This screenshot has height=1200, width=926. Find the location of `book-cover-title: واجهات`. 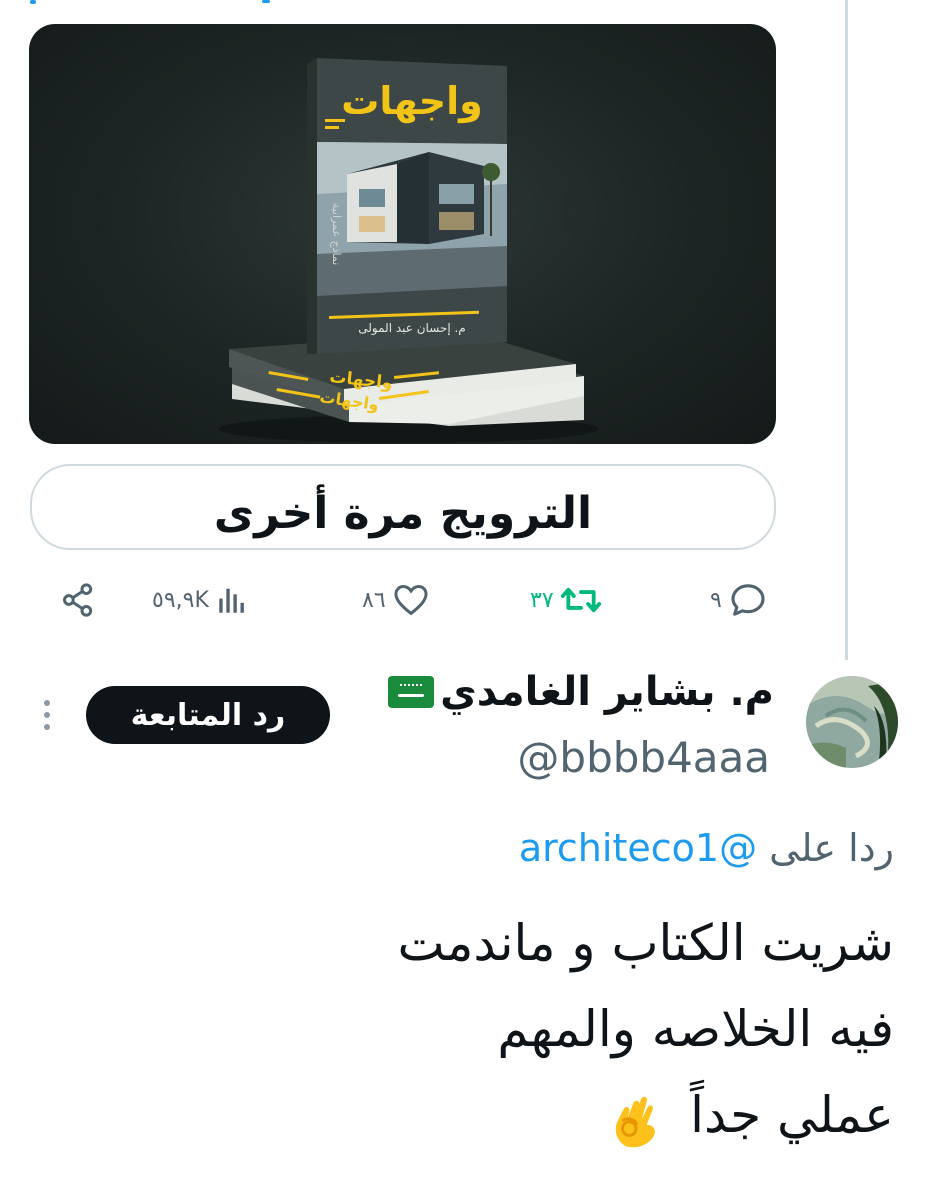

book-cover-title: واجهات is located at coordinates (412, 101).